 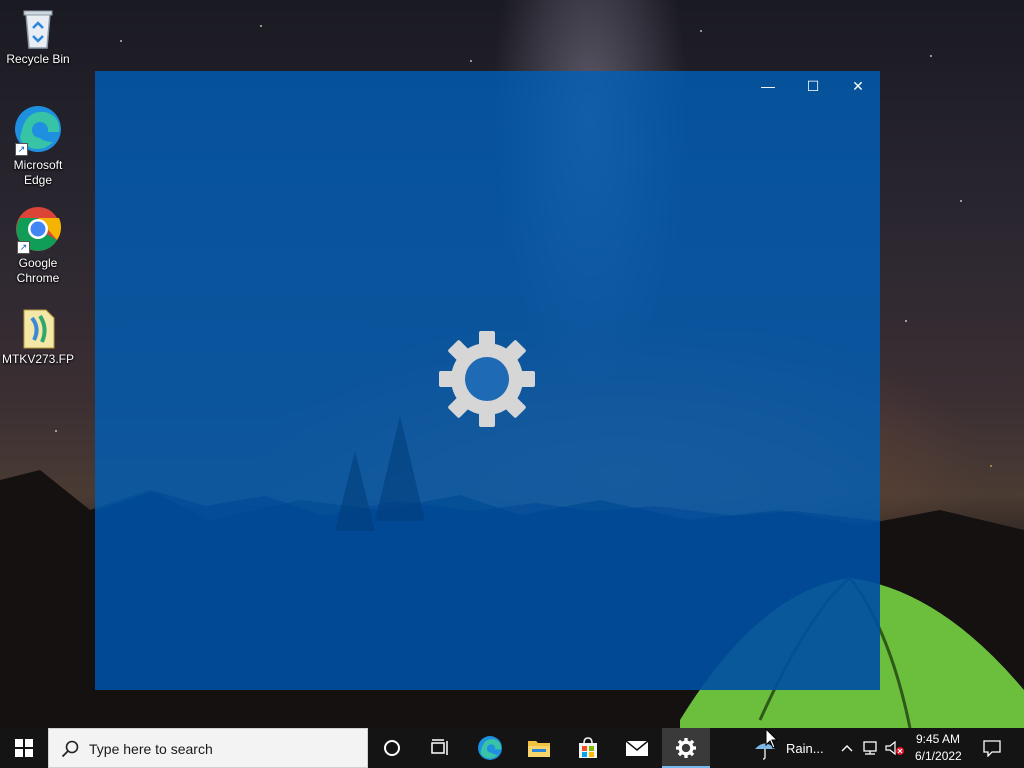 I want to click on show-hidden-icons-button, so click(x=847, y=748).